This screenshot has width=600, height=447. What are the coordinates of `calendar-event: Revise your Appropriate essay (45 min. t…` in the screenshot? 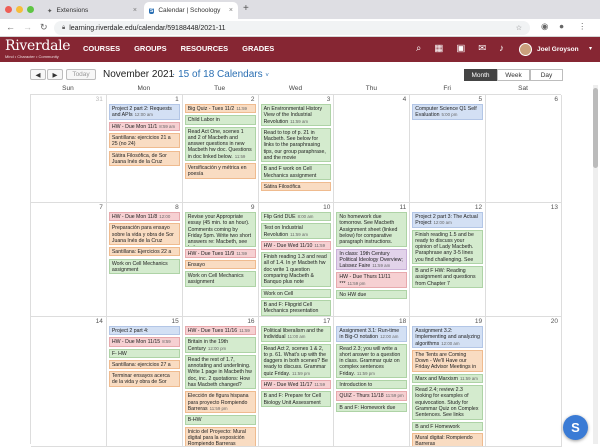 It's located at (220, 229).